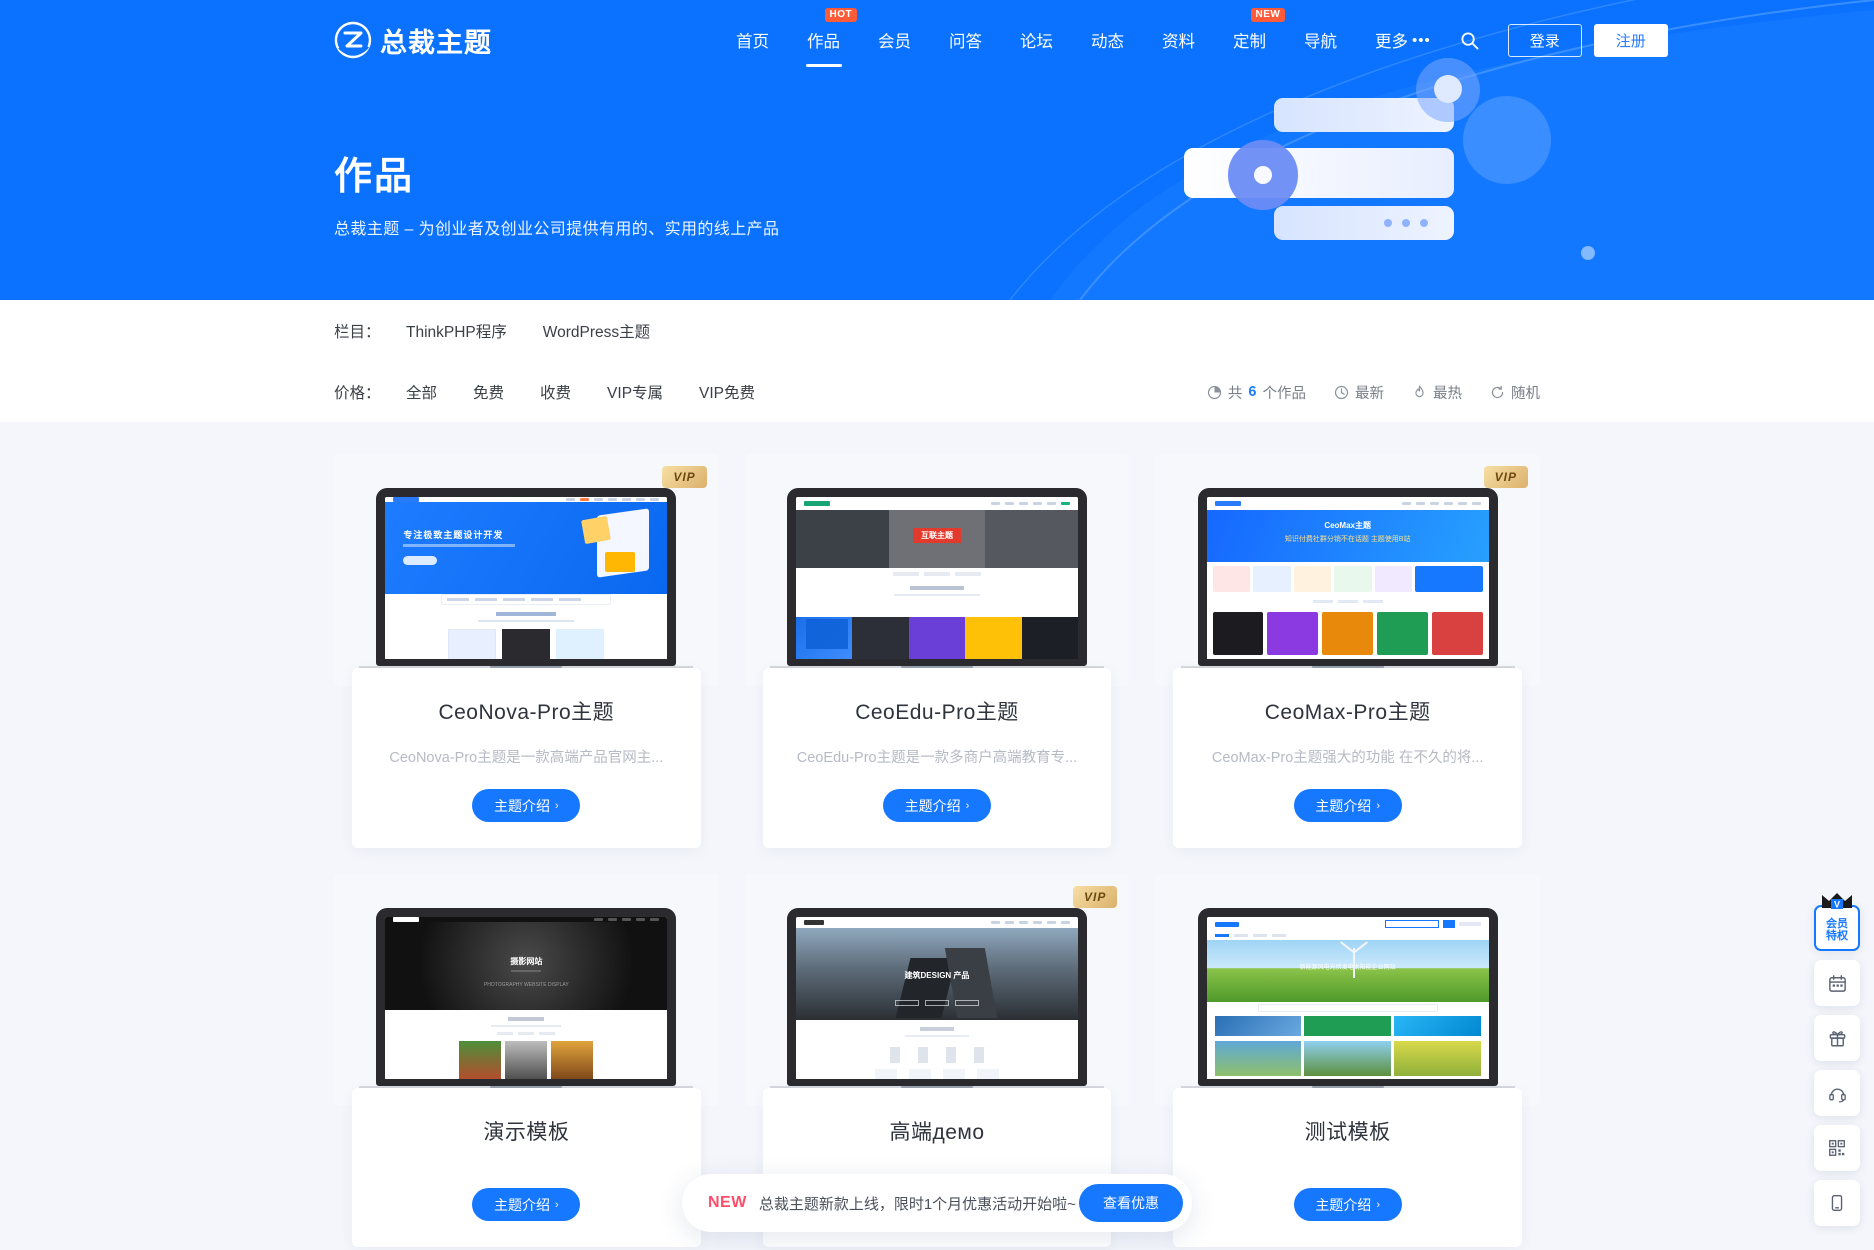 The width and height of the screenshot is (1874, 1250). What do you see at coordinates (1837, 936) in the screenshot?
I see `dock-vip-label-line2: 特权` at bounding box center [1837, 936].